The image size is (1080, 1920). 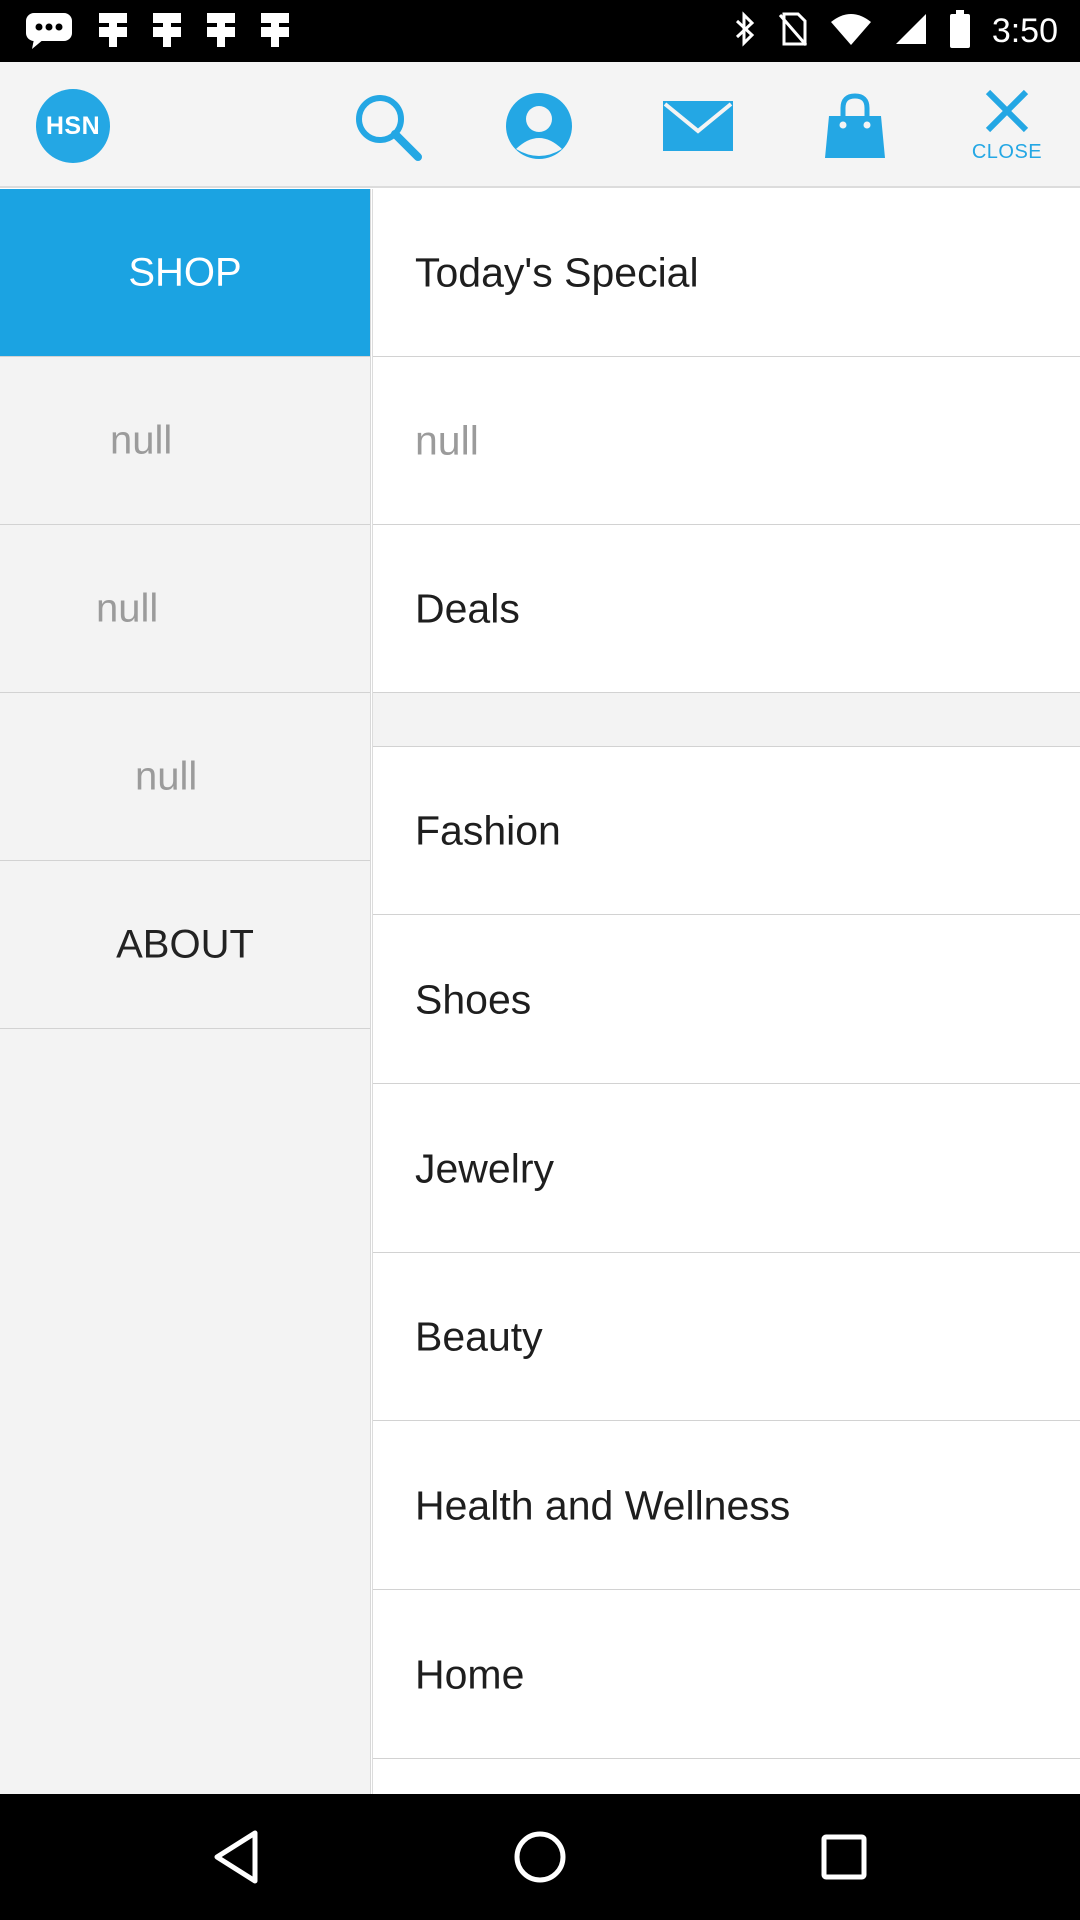 What do you see at coordinates (1024, 30) in the screenshot?
I see `status-time: 3:50` at bounding box center [1024, 30].